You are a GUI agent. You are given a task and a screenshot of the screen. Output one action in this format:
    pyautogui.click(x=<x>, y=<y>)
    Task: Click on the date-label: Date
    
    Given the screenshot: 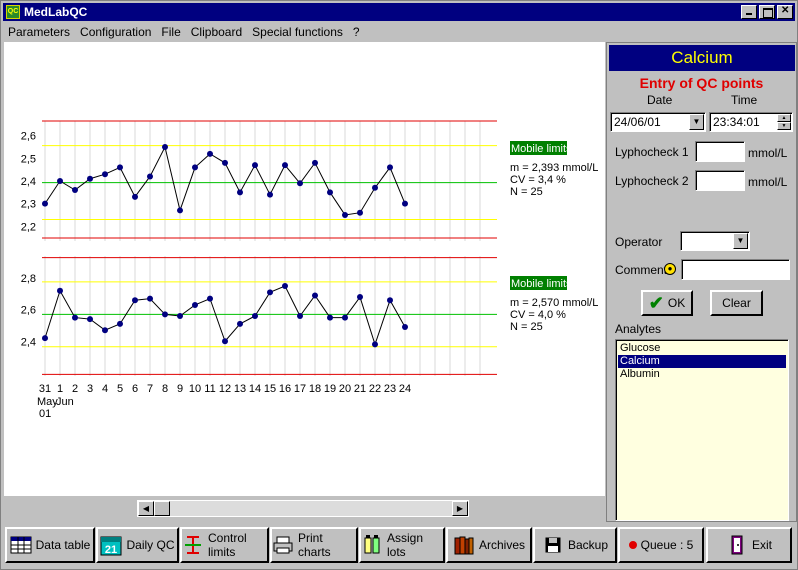 What is the action you would take?
    pyautogui.click(x=660, y=100)
    